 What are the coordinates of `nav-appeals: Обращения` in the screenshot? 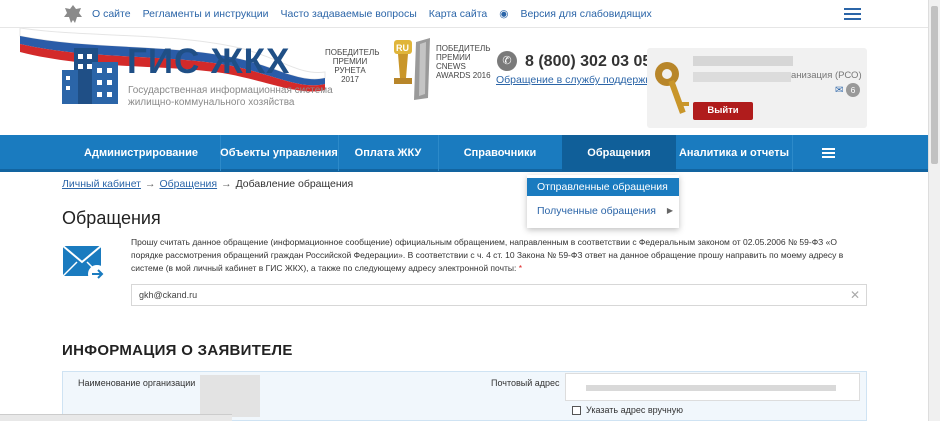 It's located at (619, 153).